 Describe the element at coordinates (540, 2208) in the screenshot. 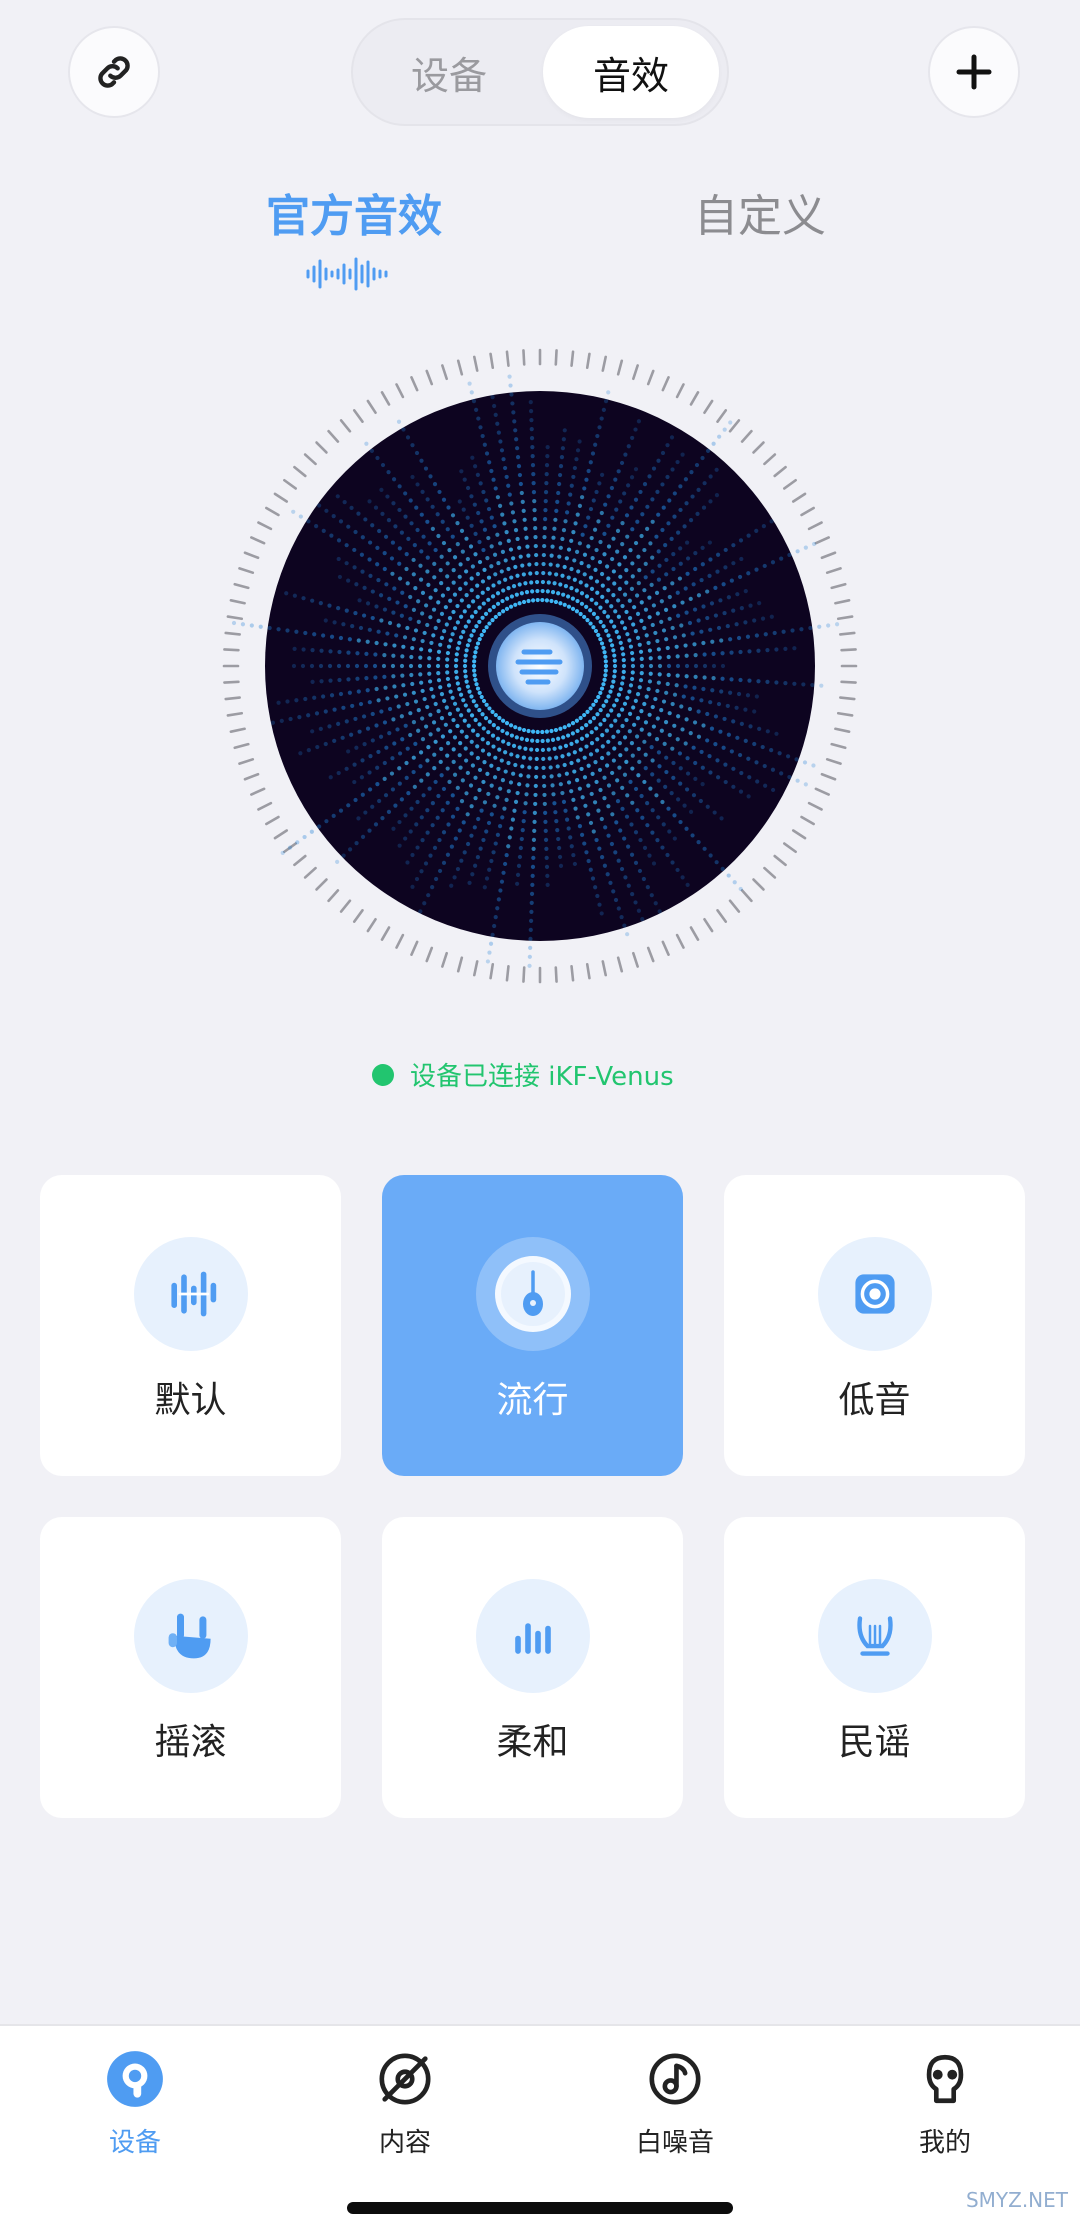

I see `home-indicator` at that location.